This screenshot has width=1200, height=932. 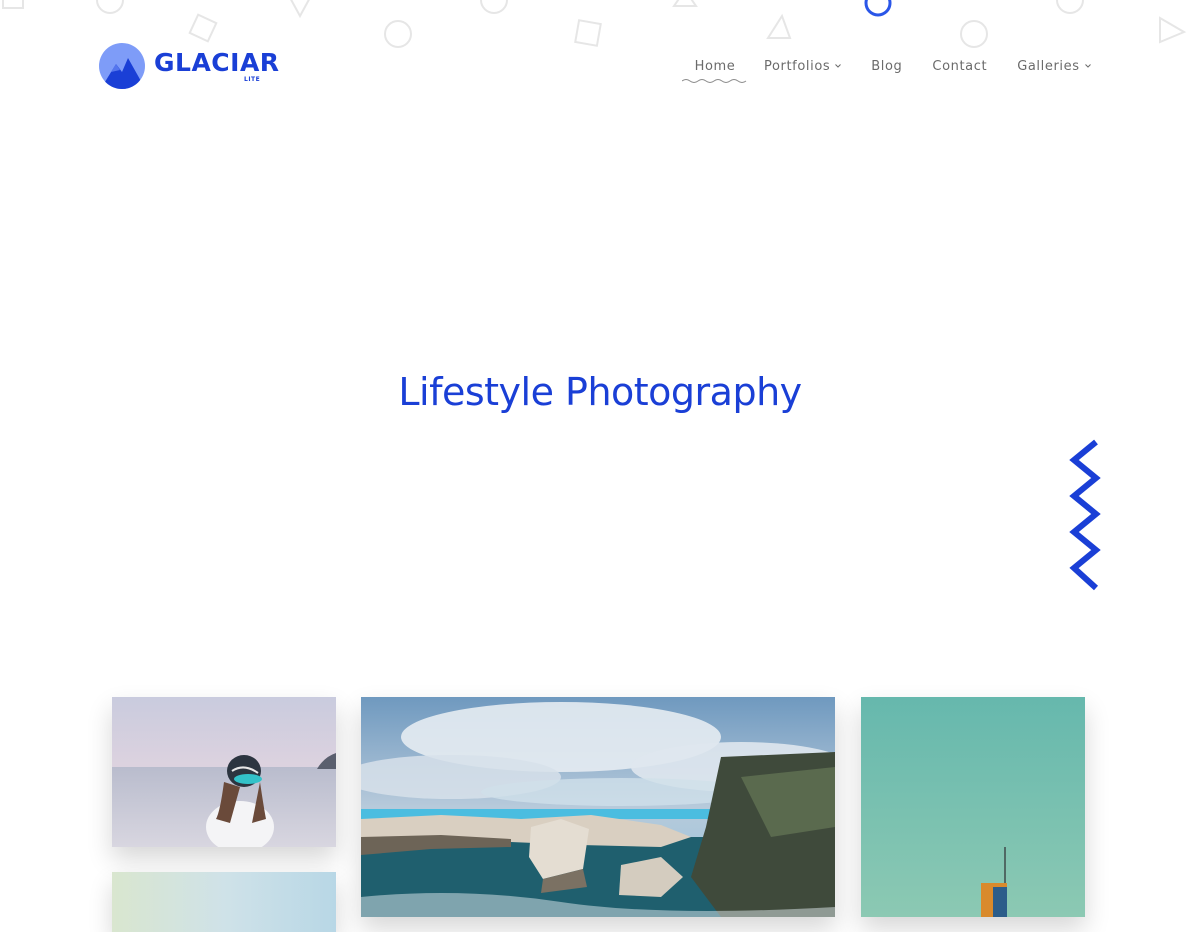 What do you see at coordinates (715, 66) in the screenshot?
I see `nav-item-label: Home` at bounding box center [715, 66].